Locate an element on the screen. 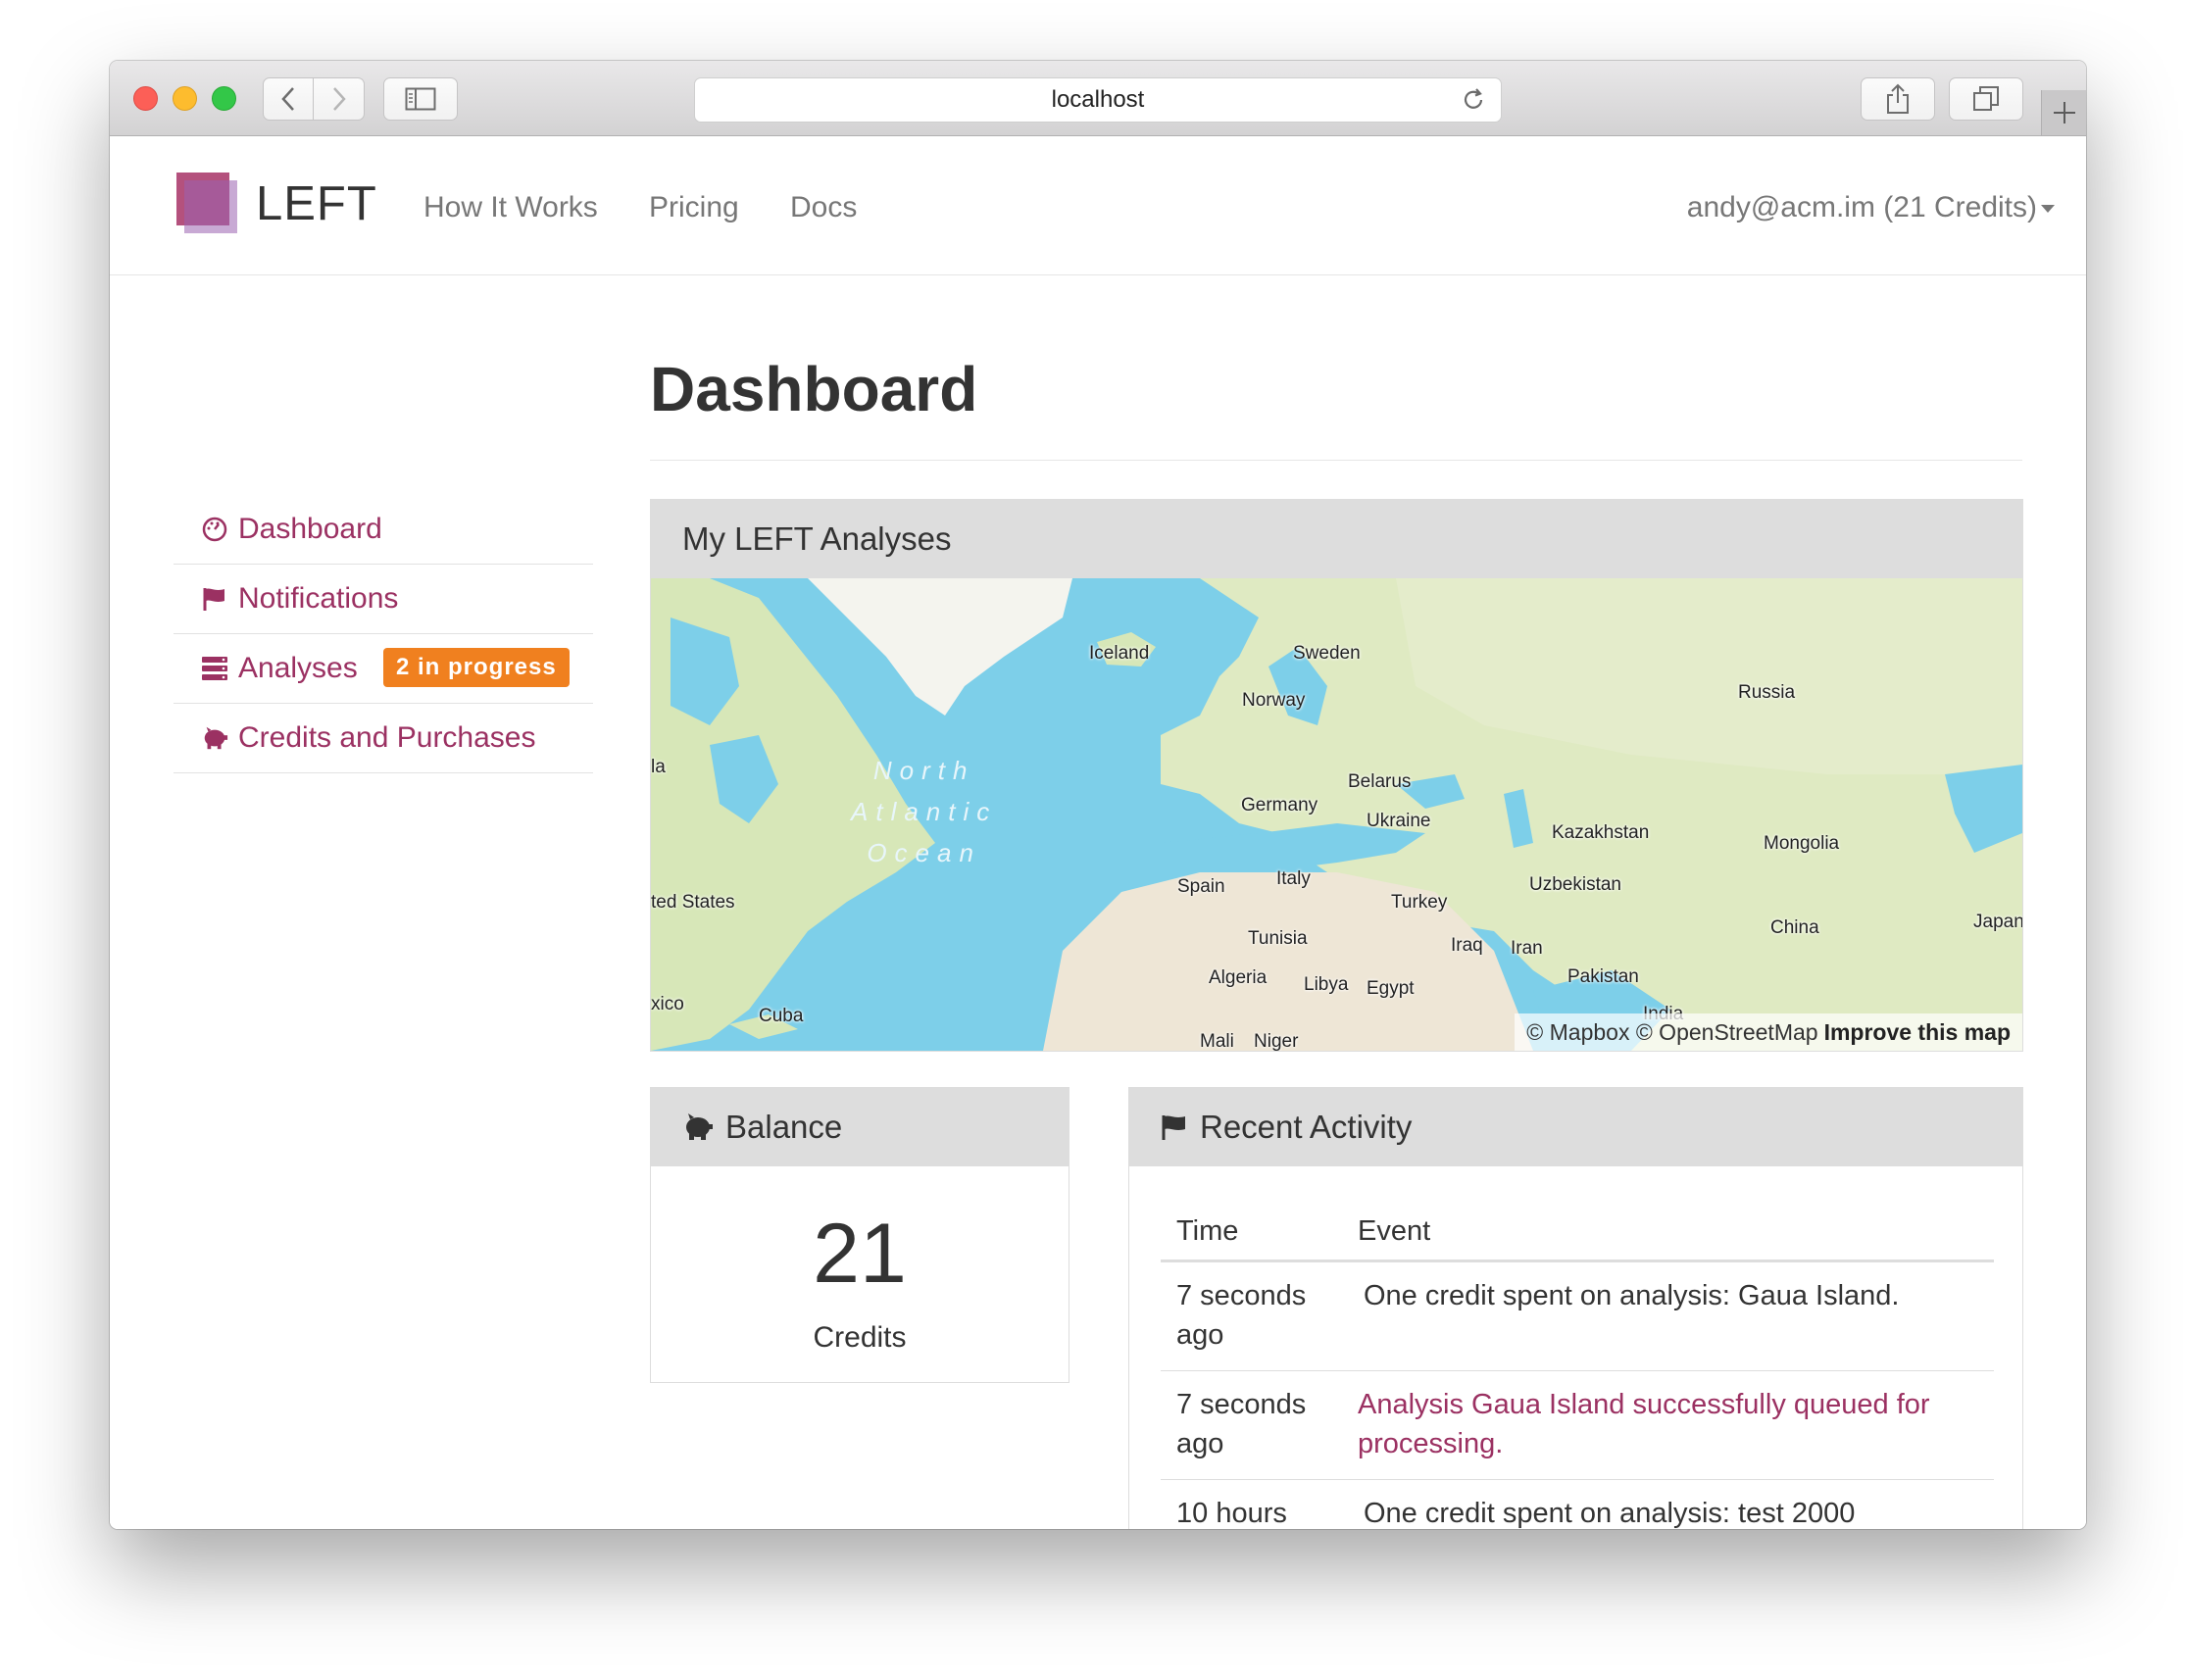 The image size is (2188, 1680). map-label: Iceland is located at coordinates (1119, 653).